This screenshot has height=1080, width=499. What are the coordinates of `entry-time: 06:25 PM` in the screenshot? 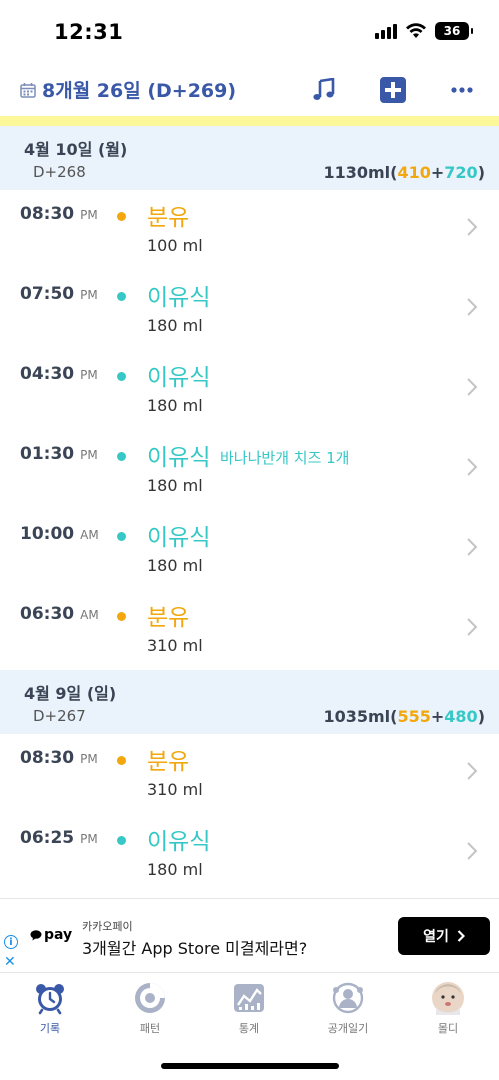 It's located at (59, 838).